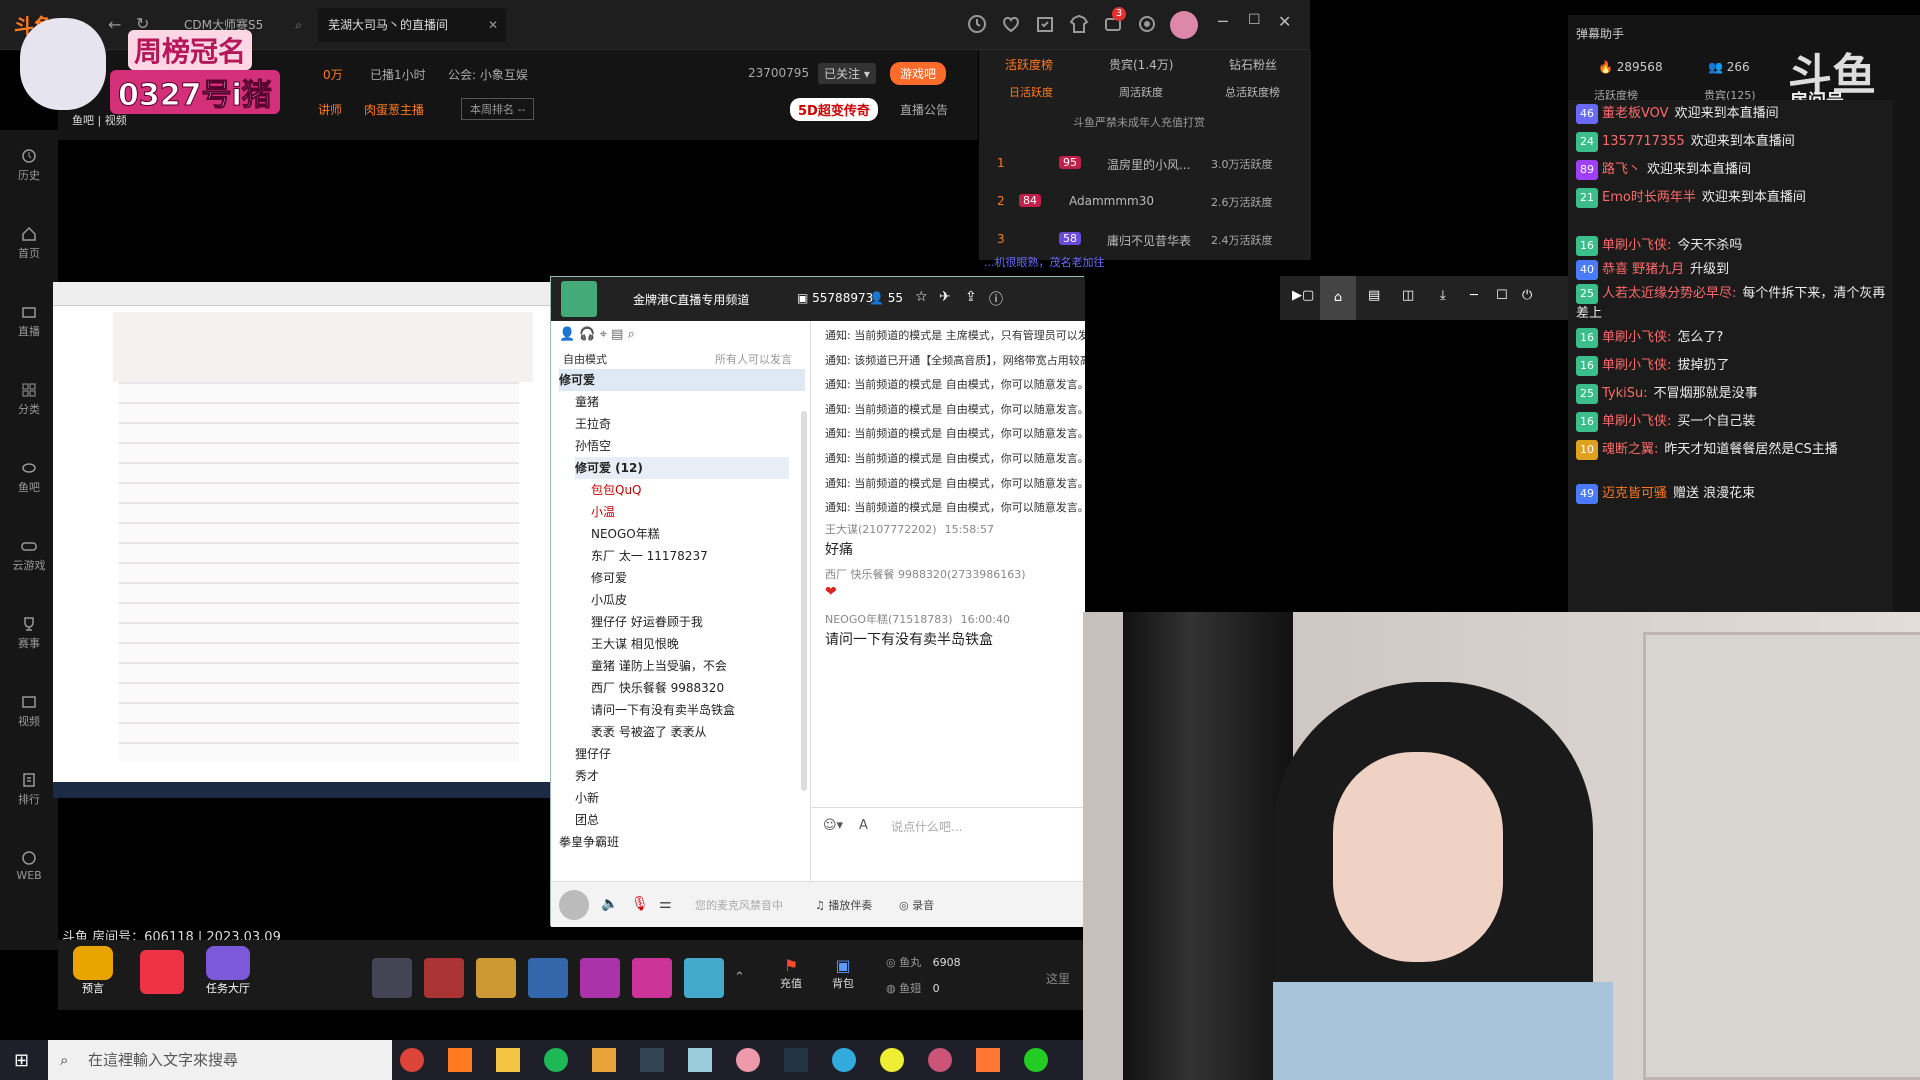  What do you see at coordinates (1253, 64) in the screenshot?
I see `tab-diamond: 钻石粉丝` at bounding box center [1253, 64].